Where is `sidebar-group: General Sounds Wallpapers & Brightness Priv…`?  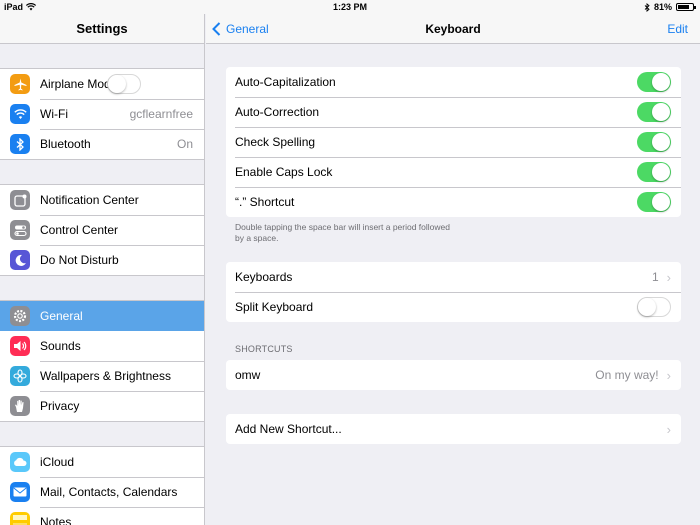
sidebar-group: General Sounds Wallpapers & Brightness Priv… is located at coordinates (102, 361).